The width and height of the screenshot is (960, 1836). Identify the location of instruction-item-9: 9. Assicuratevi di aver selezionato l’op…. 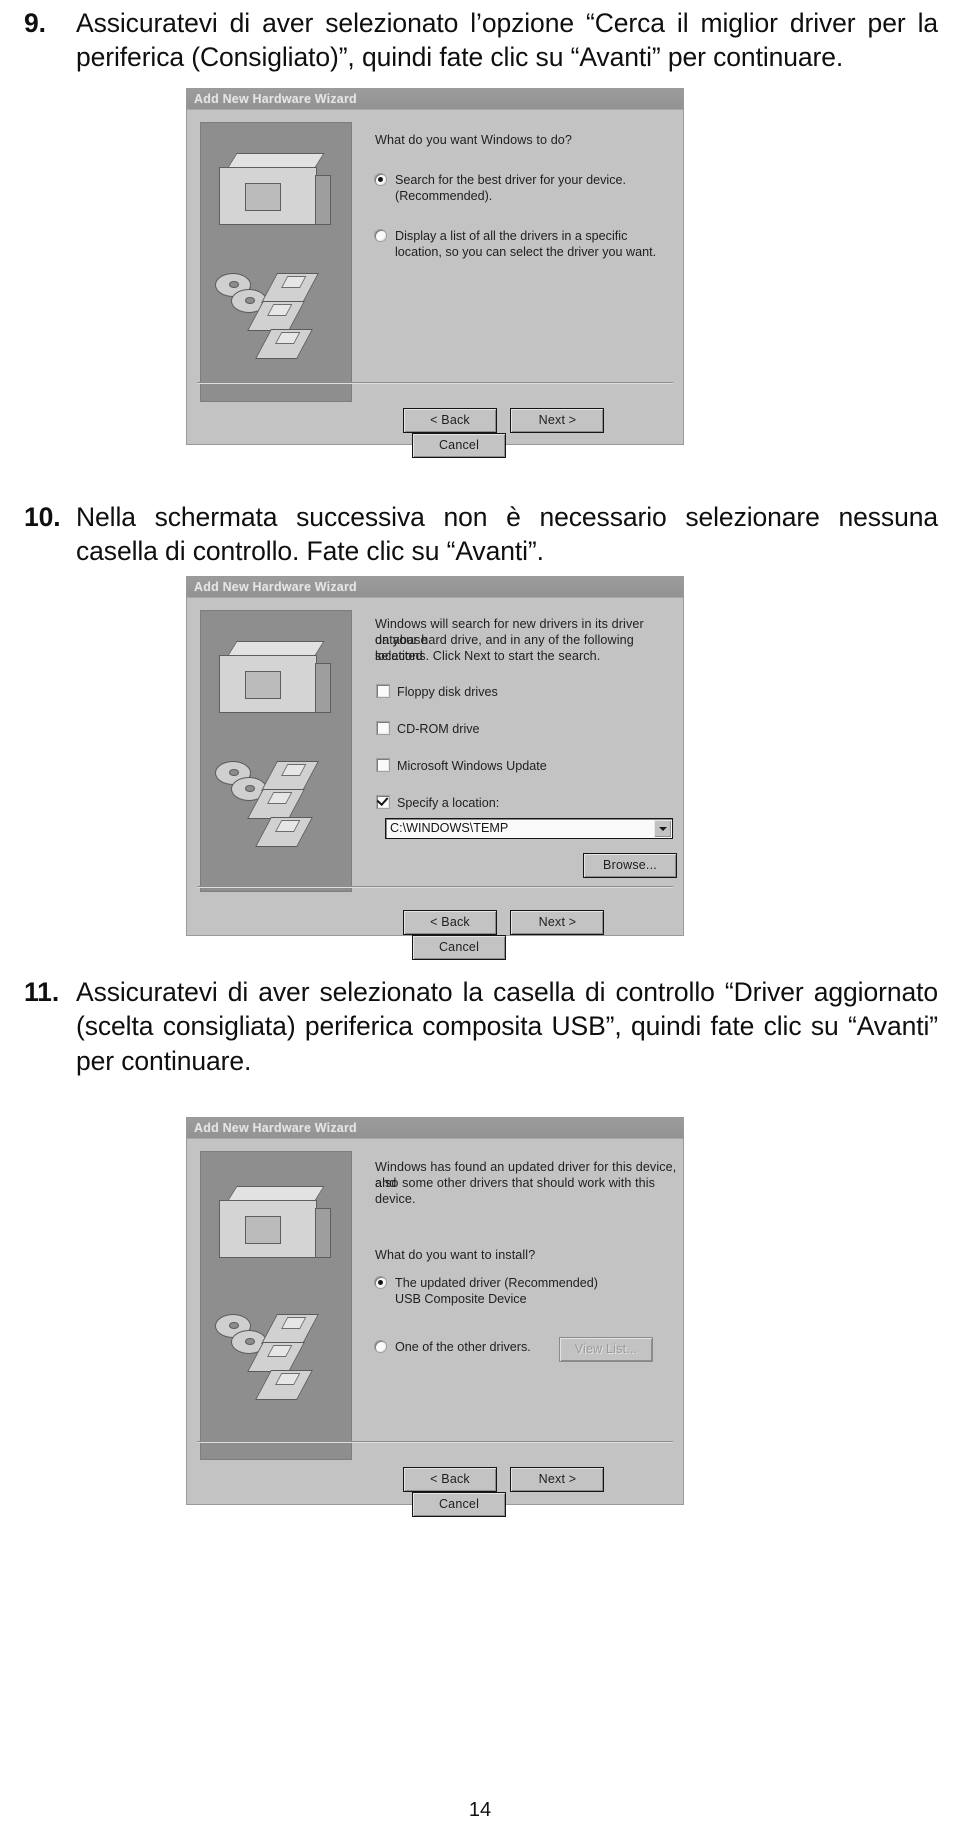
(478, 40).